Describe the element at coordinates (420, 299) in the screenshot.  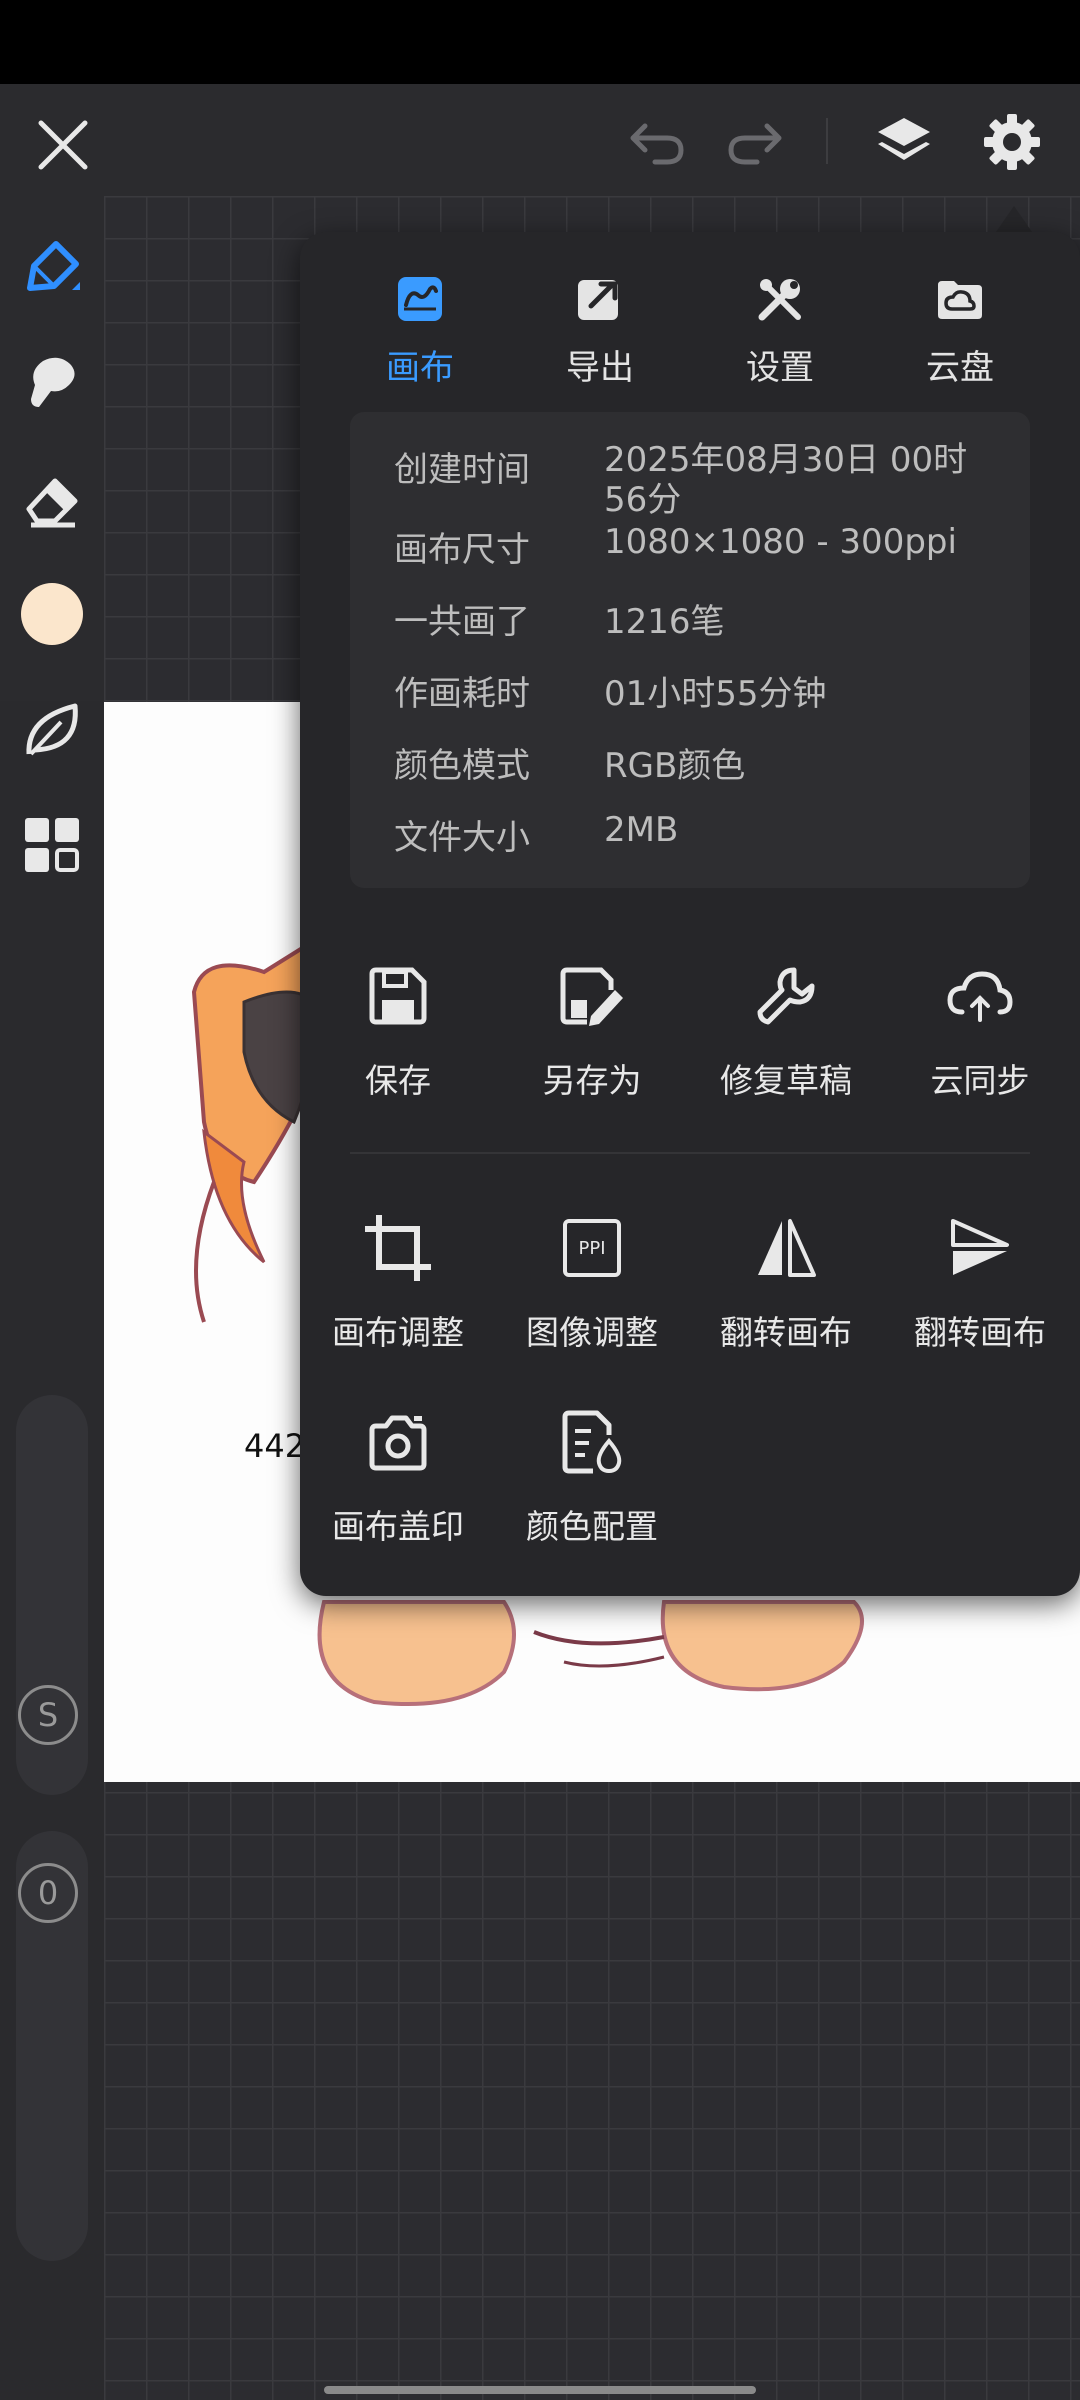
I see `canvas-icon` at that location.